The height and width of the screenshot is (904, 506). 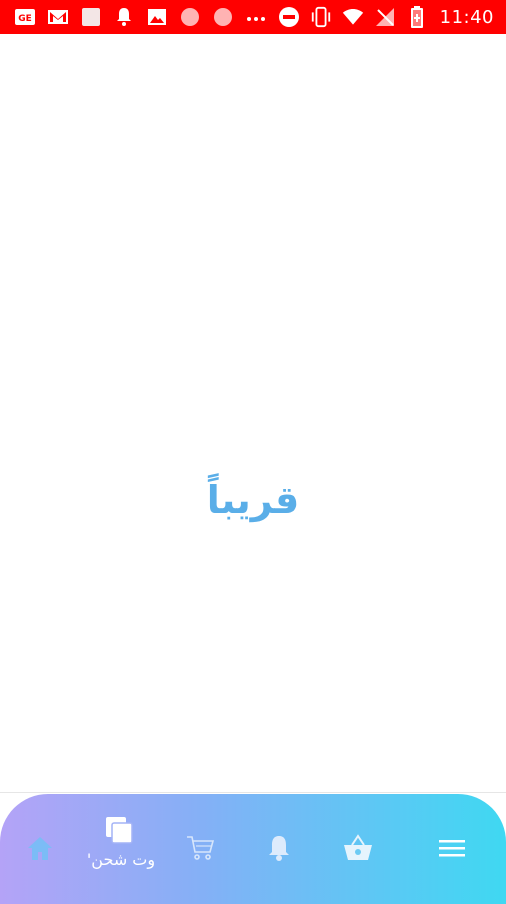 I want to click on home-icon, so click(x=40, y=848).